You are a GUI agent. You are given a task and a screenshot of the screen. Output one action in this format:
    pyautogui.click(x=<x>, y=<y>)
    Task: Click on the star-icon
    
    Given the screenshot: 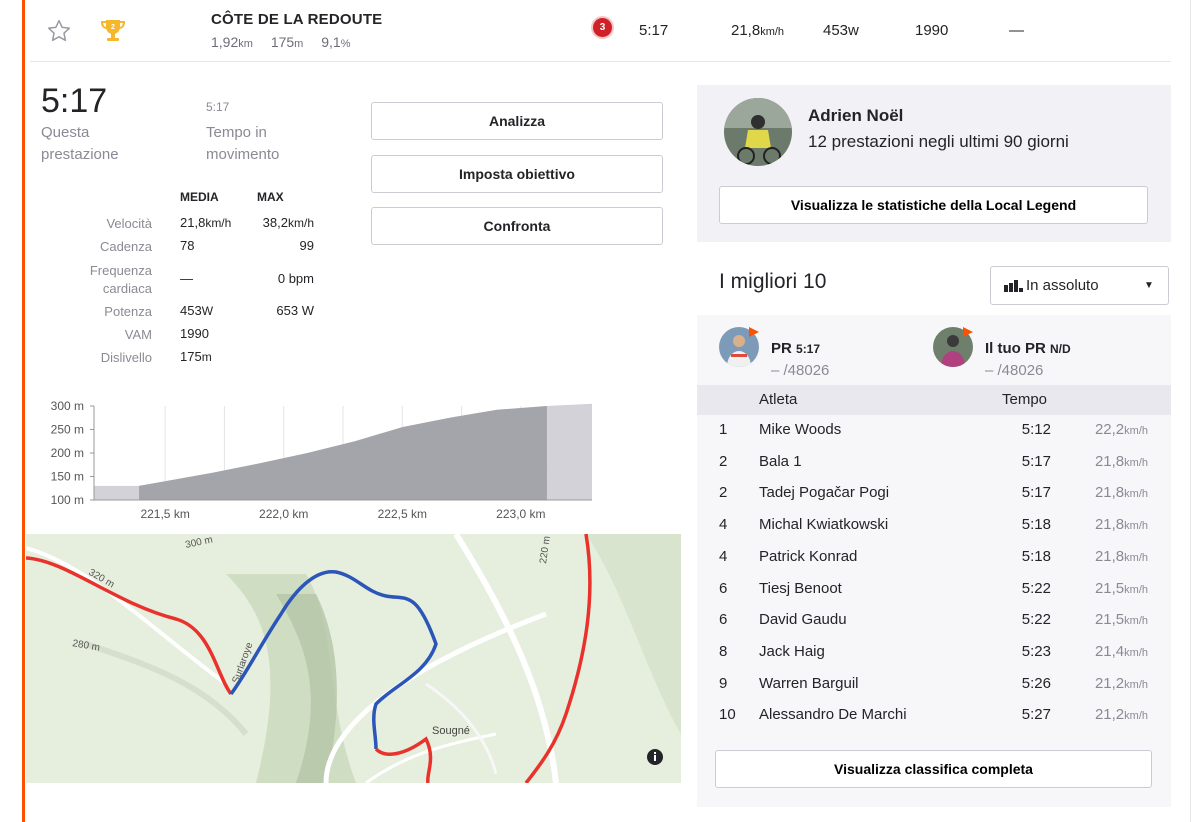 What is the action you would take?
    pyautogui.click(x=59, y=31)
    